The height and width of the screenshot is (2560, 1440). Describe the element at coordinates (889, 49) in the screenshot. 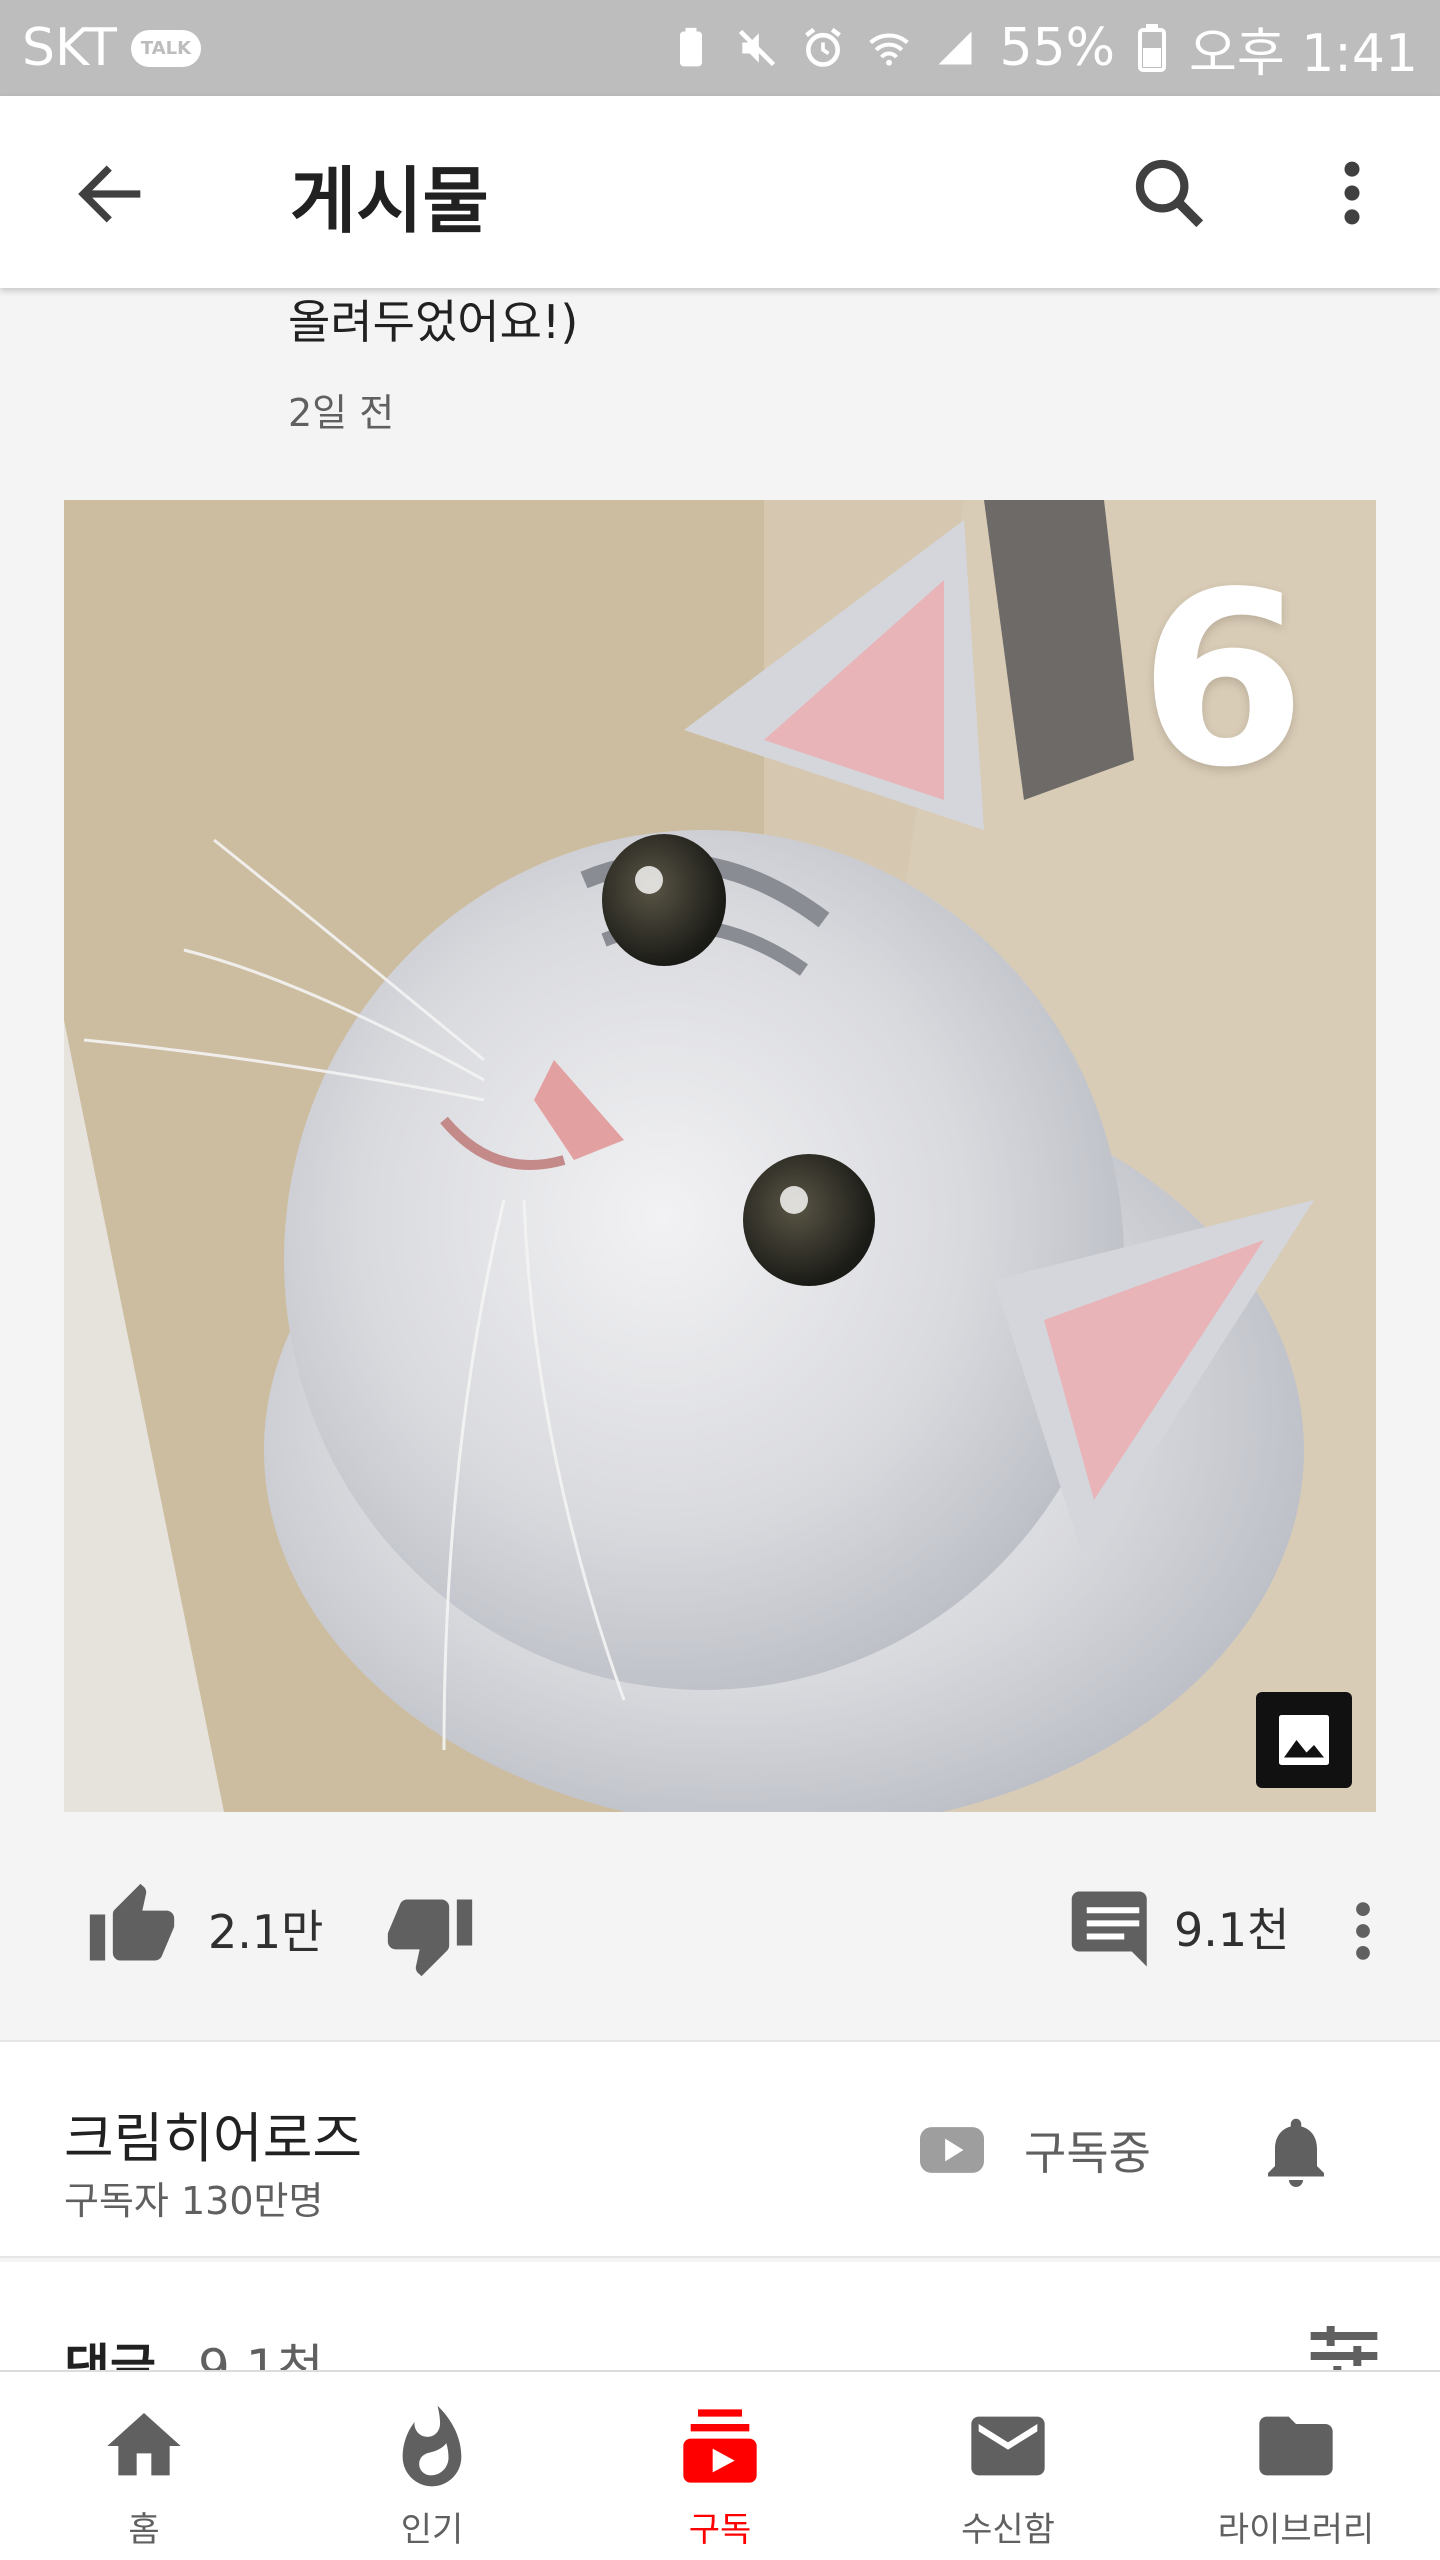

I see `wifi-icon` at that location.